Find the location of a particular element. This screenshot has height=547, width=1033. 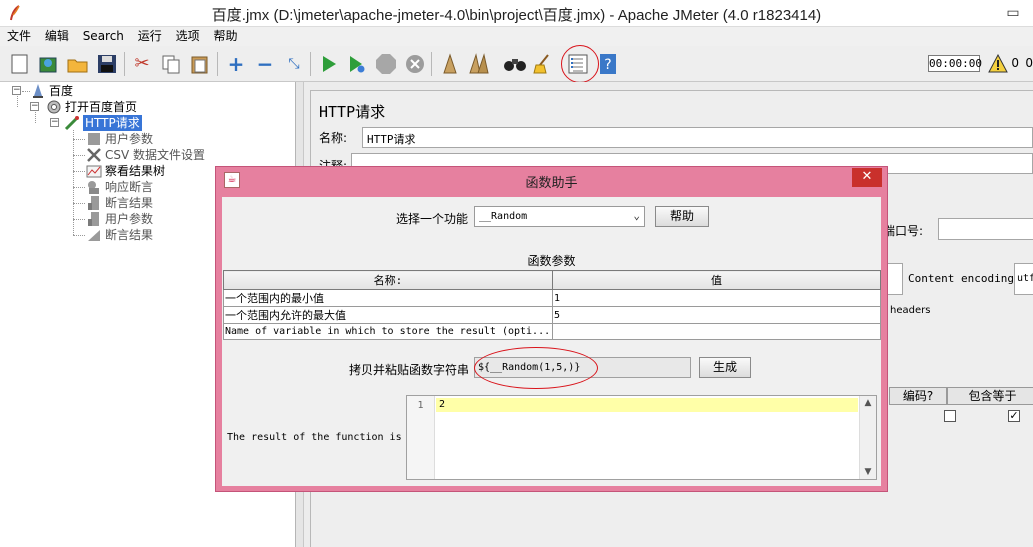

toolbar: ✂ + − ⤡ ? 00:00:00 0 0 is located at coordinates (516, 64).